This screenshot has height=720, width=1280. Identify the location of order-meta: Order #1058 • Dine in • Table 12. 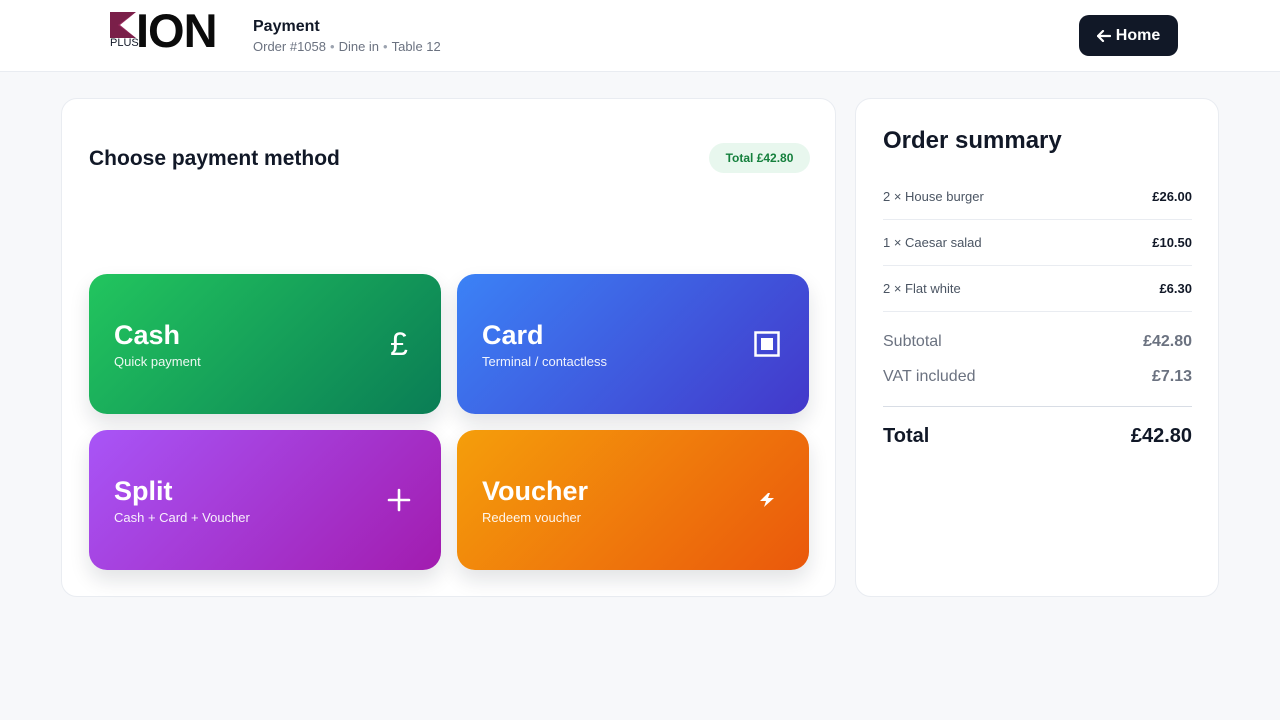
(347, 47).